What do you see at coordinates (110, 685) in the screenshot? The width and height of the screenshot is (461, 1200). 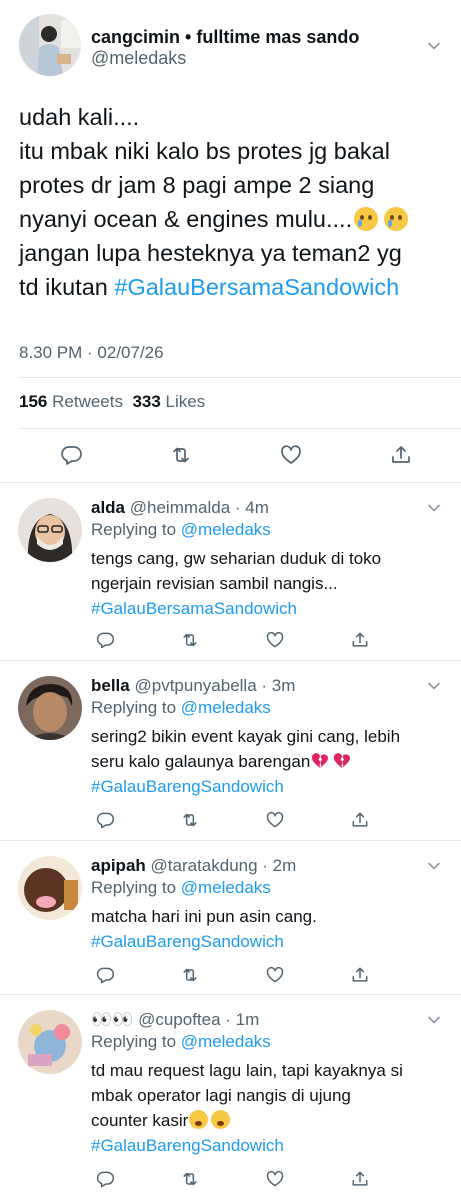 I see `reply-author-name: bella` at bounding box center [110, 685].